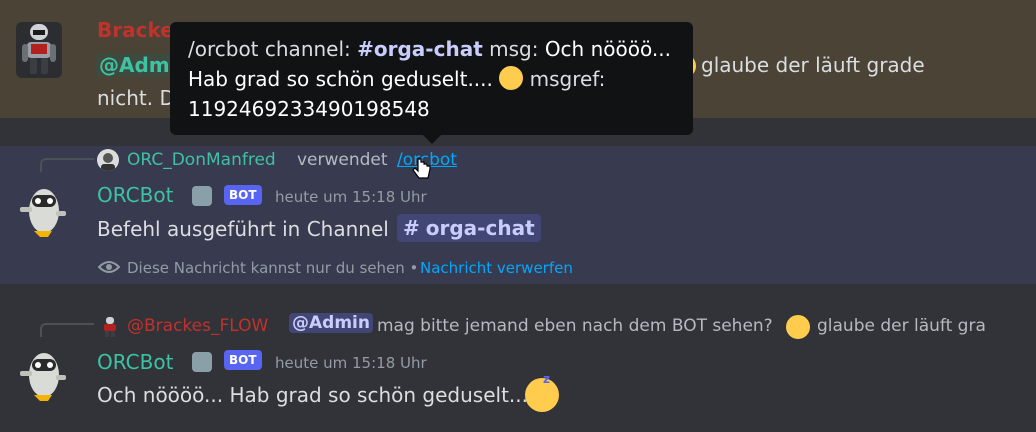  What do you see at coordinates (134, 65) in the screenshot?
I see `admin-mention: @Adm` at bounding box center [134, 65].